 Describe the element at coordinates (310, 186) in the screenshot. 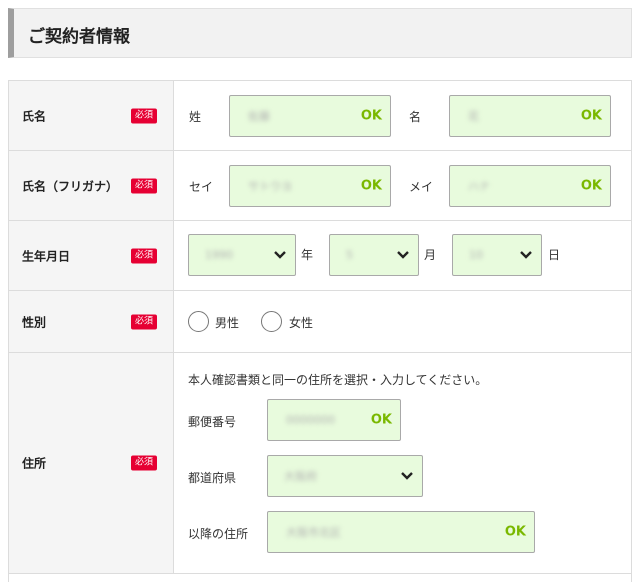

I see `last-kana-input: サトウヨ OK` at that location.